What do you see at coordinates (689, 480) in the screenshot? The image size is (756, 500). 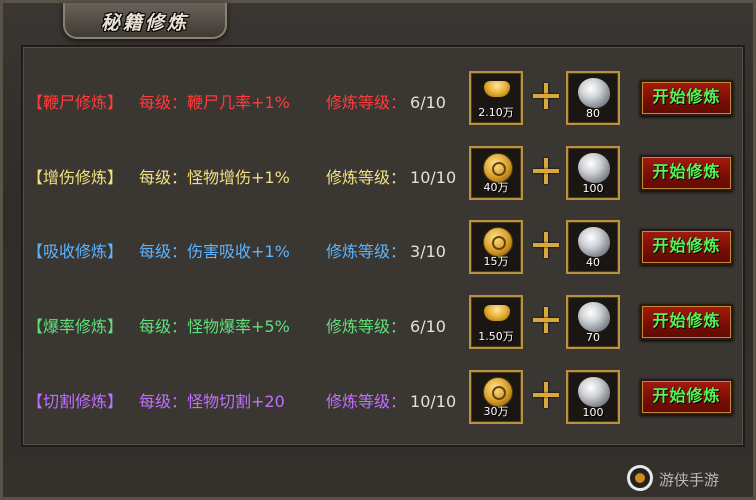 I see `watermark-text: 游侠手游` at bounding box center [689, 480].